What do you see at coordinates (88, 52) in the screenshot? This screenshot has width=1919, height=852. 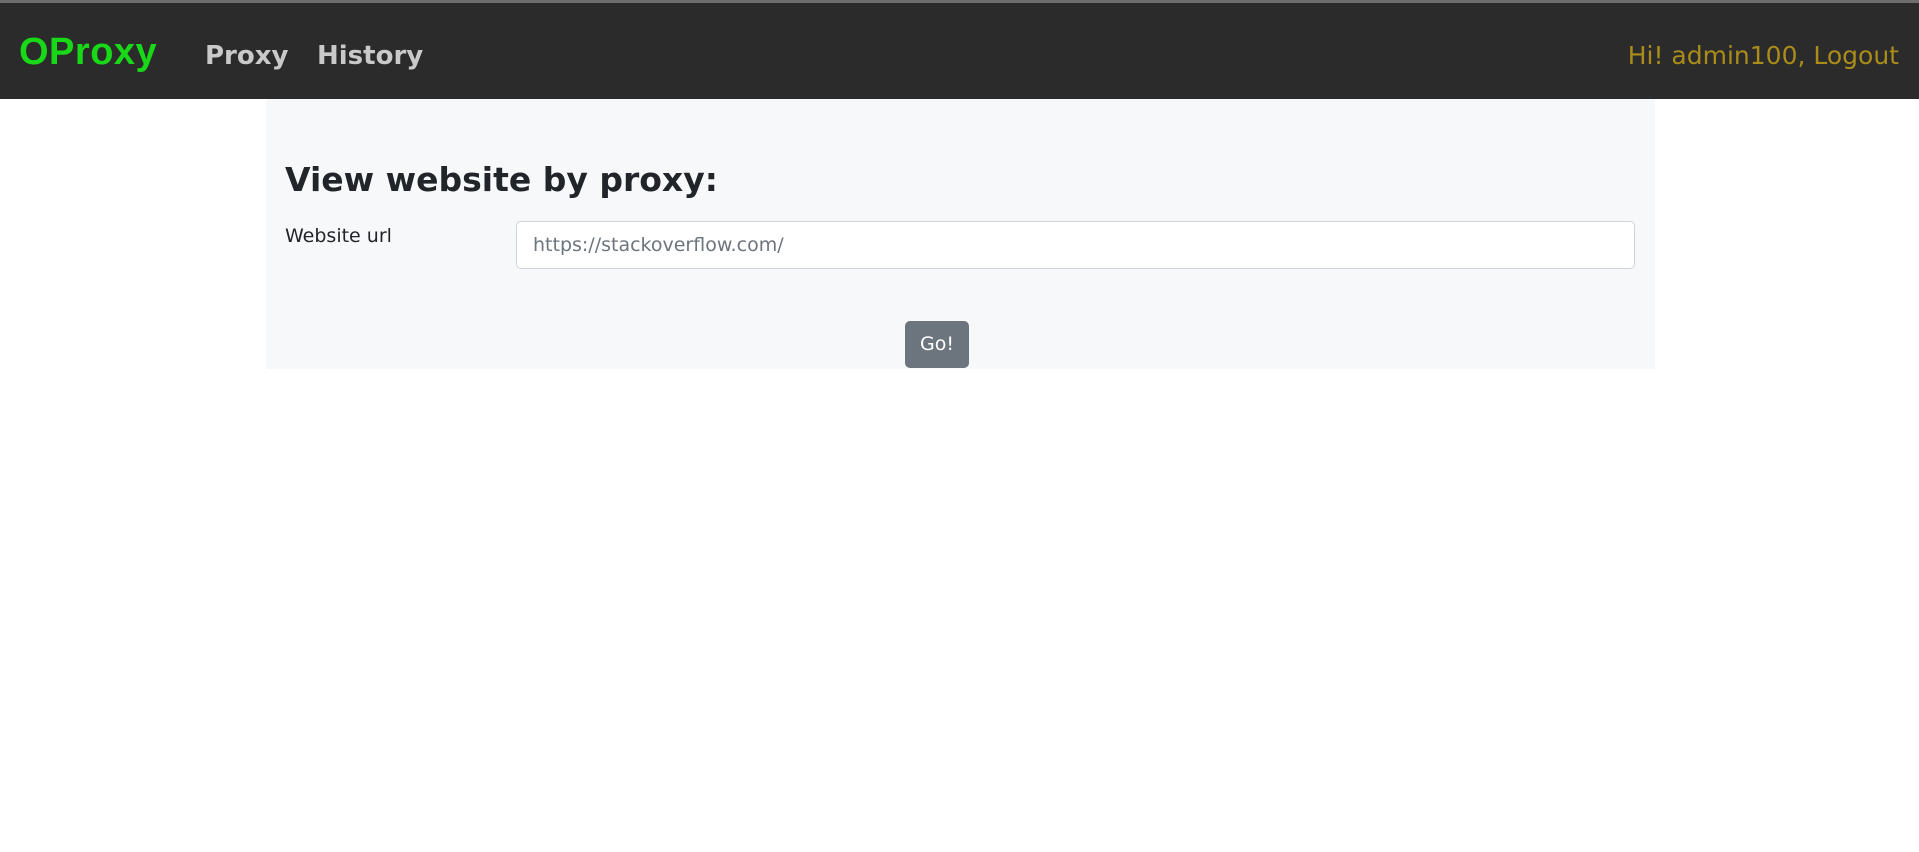 I see `brand-logo: OProxy` at bounding box center [88, 52].